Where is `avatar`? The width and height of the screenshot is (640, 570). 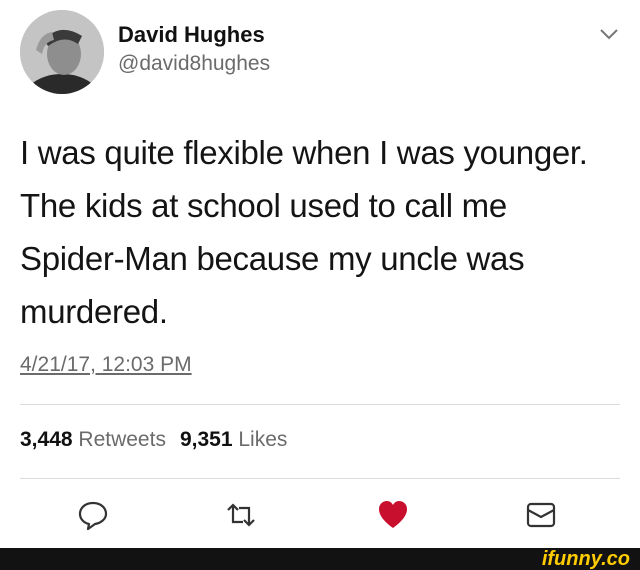 avatar is located at coordinates (62, 52).